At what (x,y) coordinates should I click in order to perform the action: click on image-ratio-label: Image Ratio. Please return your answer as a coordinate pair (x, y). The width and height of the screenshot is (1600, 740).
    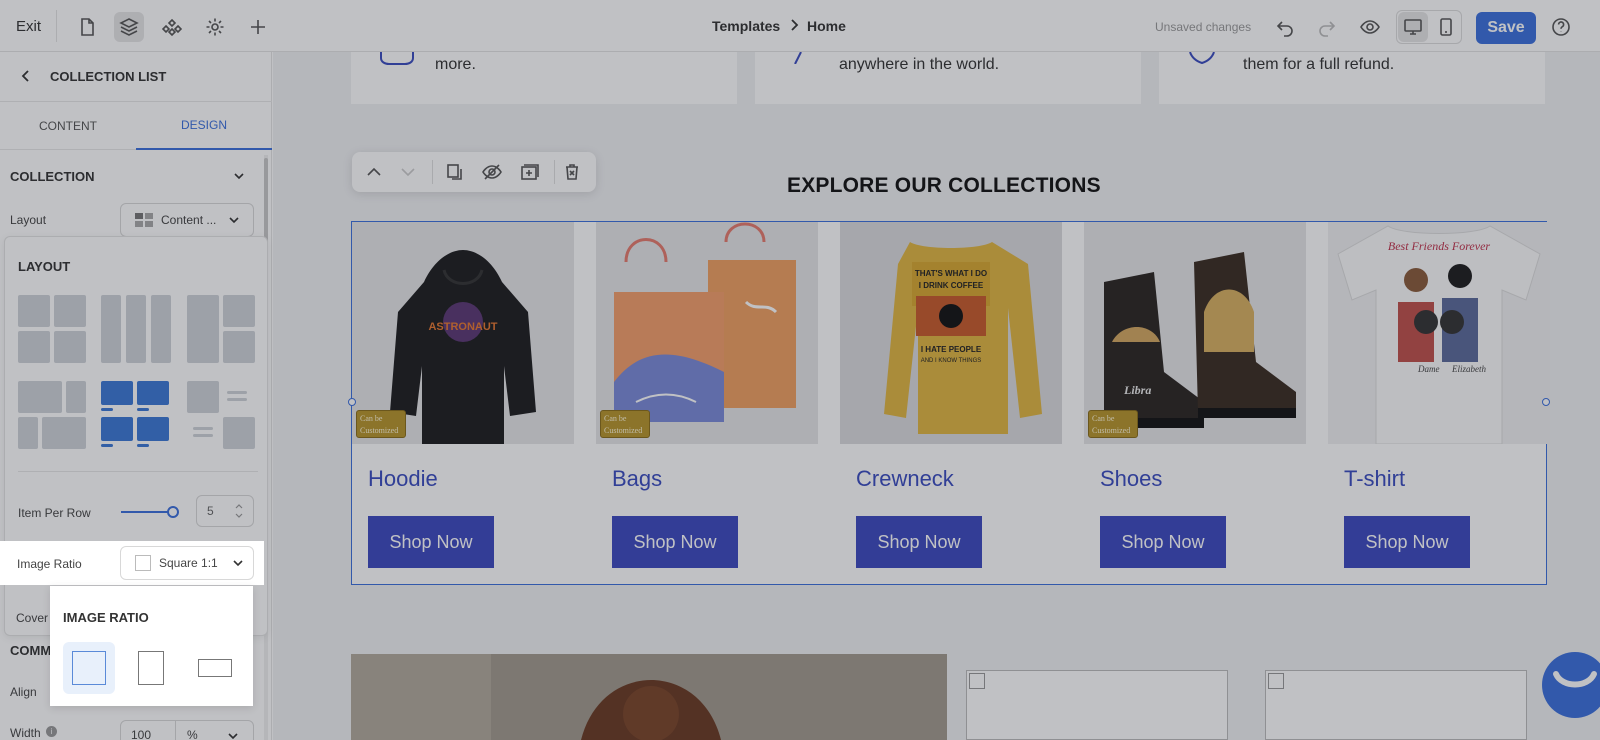
    Looking at the image, I should click on (49, 564).